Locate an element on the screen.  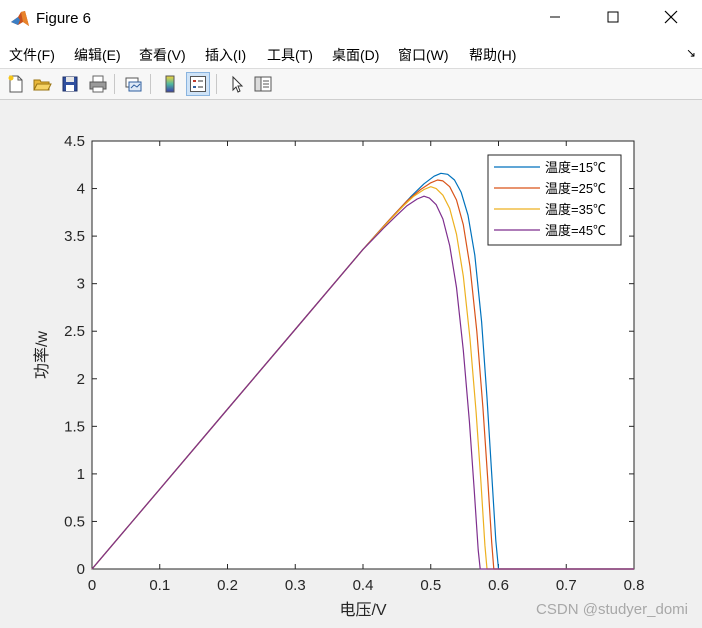
legend-label: 温度=45℃ is located at coordinates (575, 230).